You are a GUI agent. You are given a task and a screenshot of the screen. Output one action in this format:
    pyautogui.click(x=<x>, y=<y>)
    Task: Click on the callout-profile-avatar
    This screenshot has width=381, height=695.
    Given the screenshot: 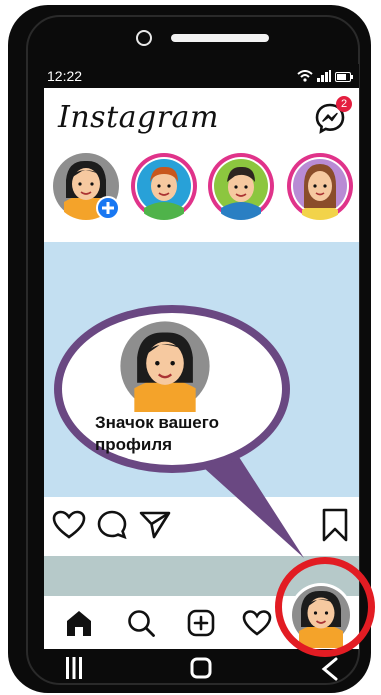 What is the action you would take?
    pyautogui.click(x=165, y=366)
    